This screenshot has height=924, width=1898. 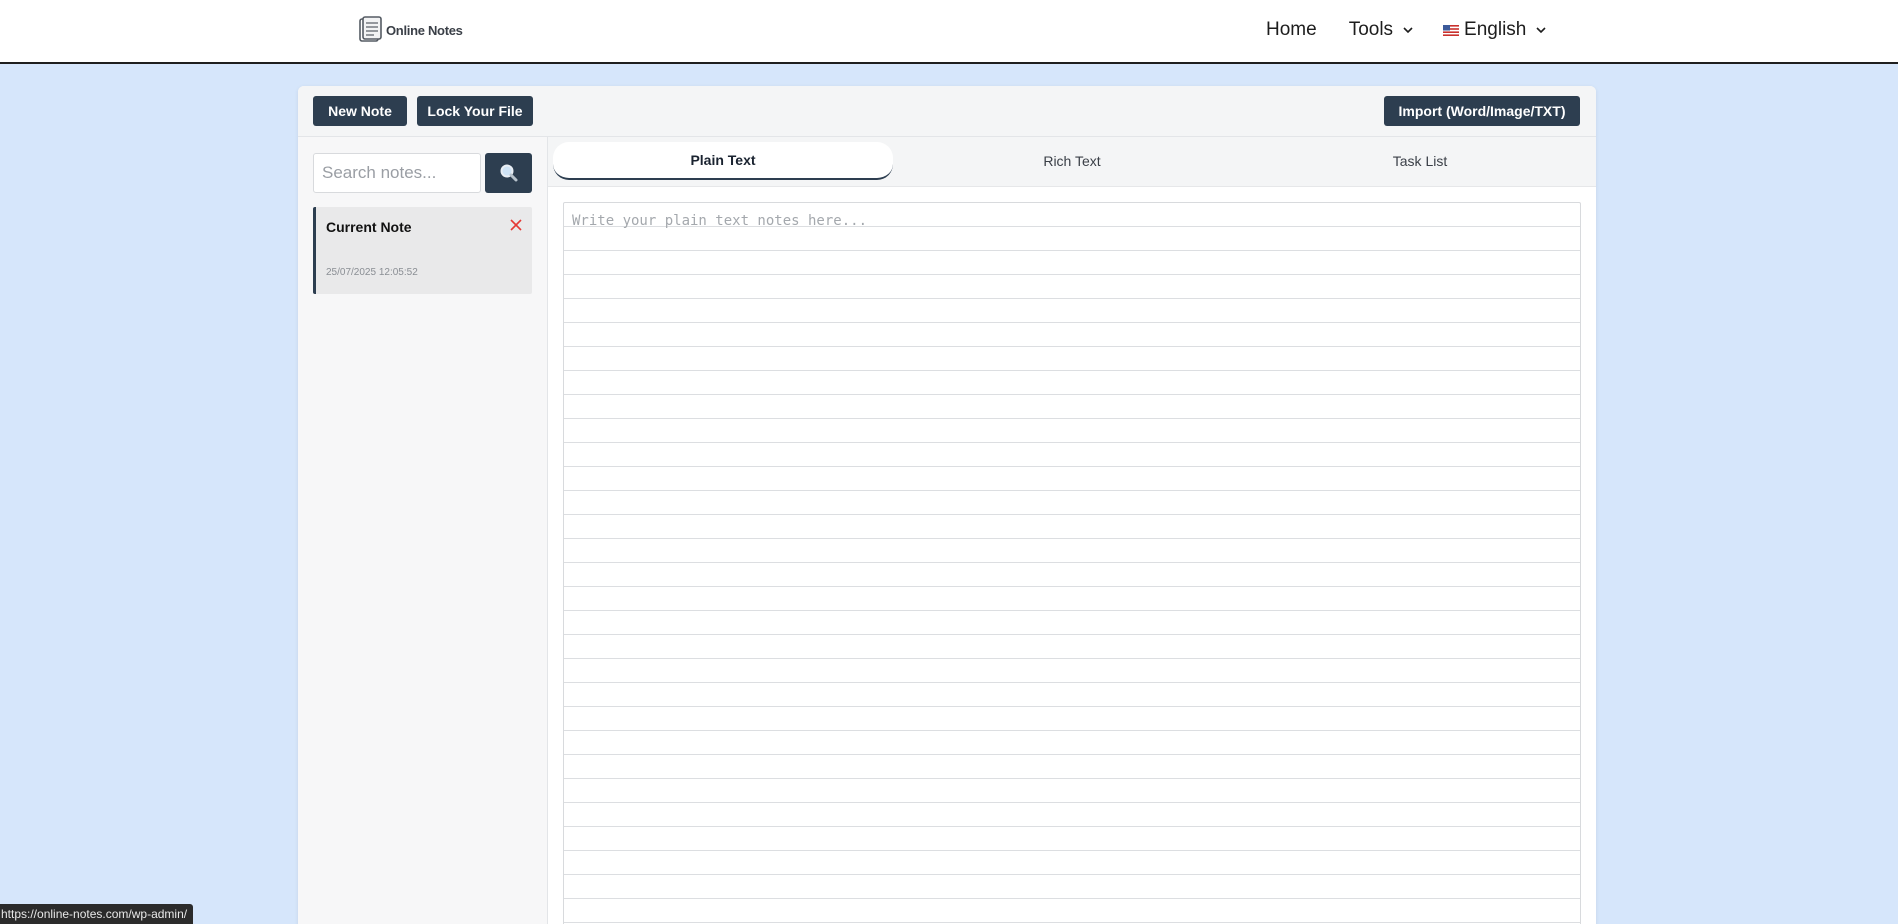 I want to click on search-icon, so click(x=508, y=173).